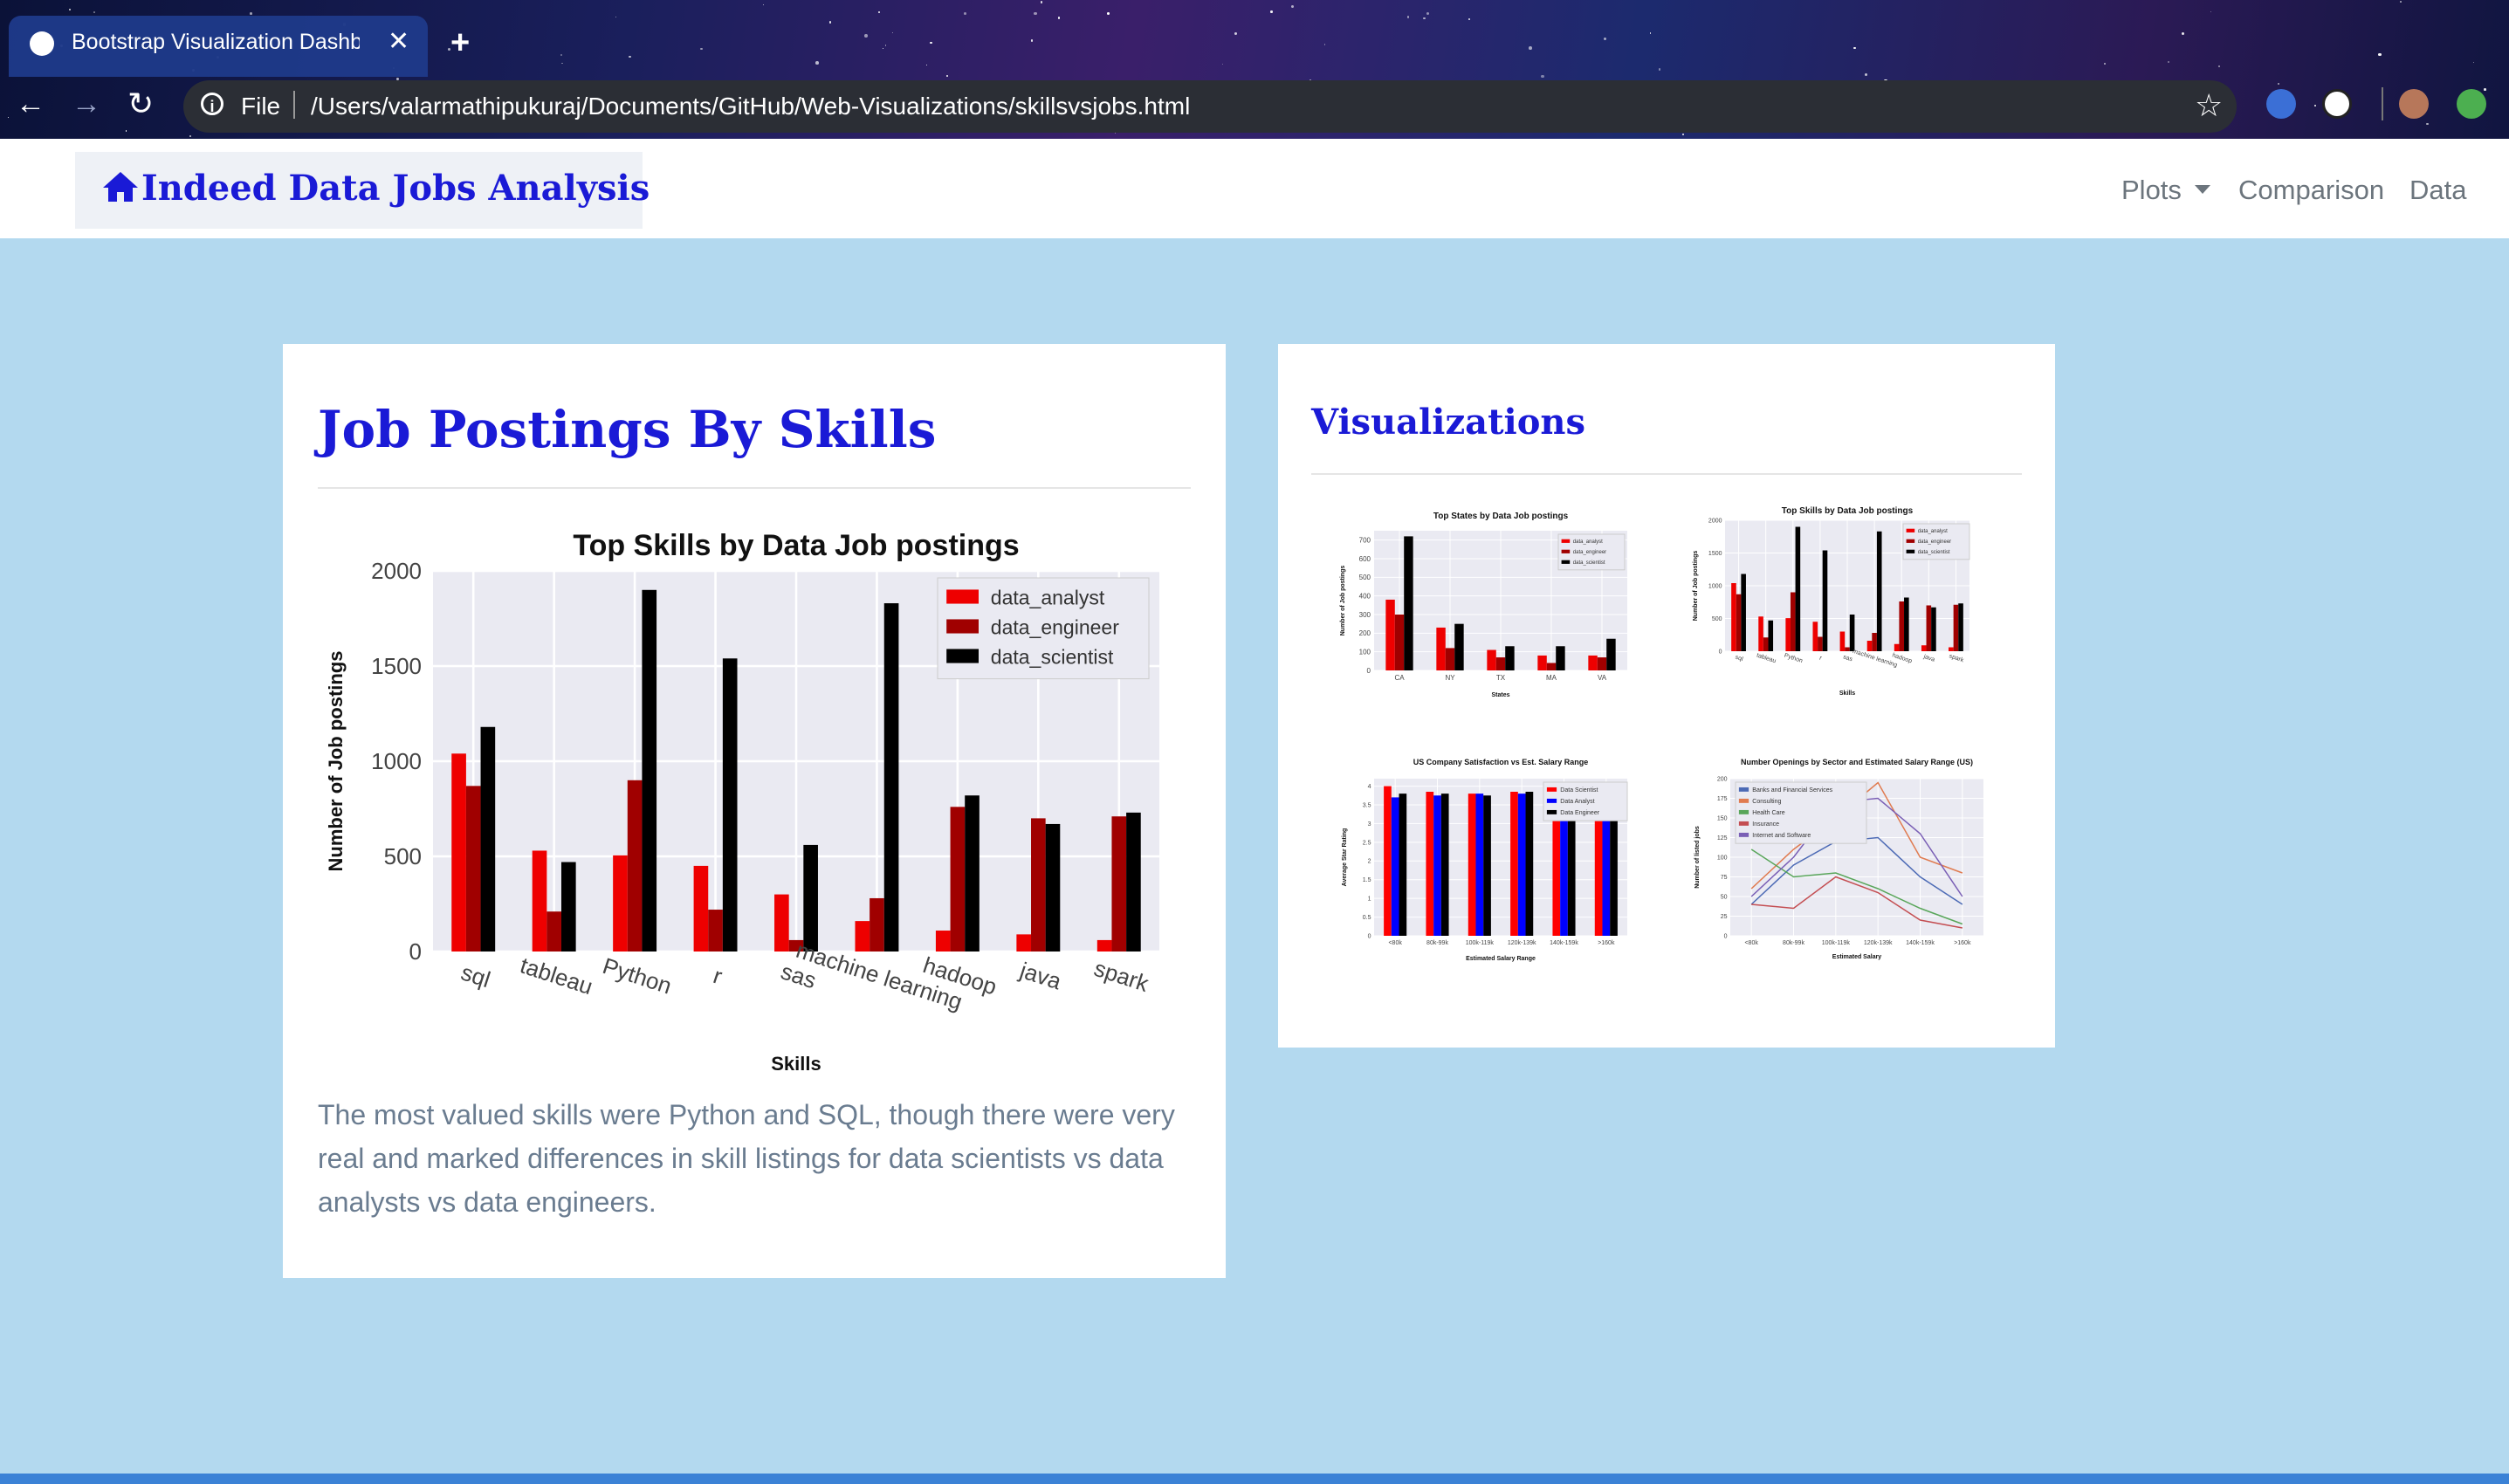  I want to click on x-tick-label: 120k-139k, so click(1522, 943).